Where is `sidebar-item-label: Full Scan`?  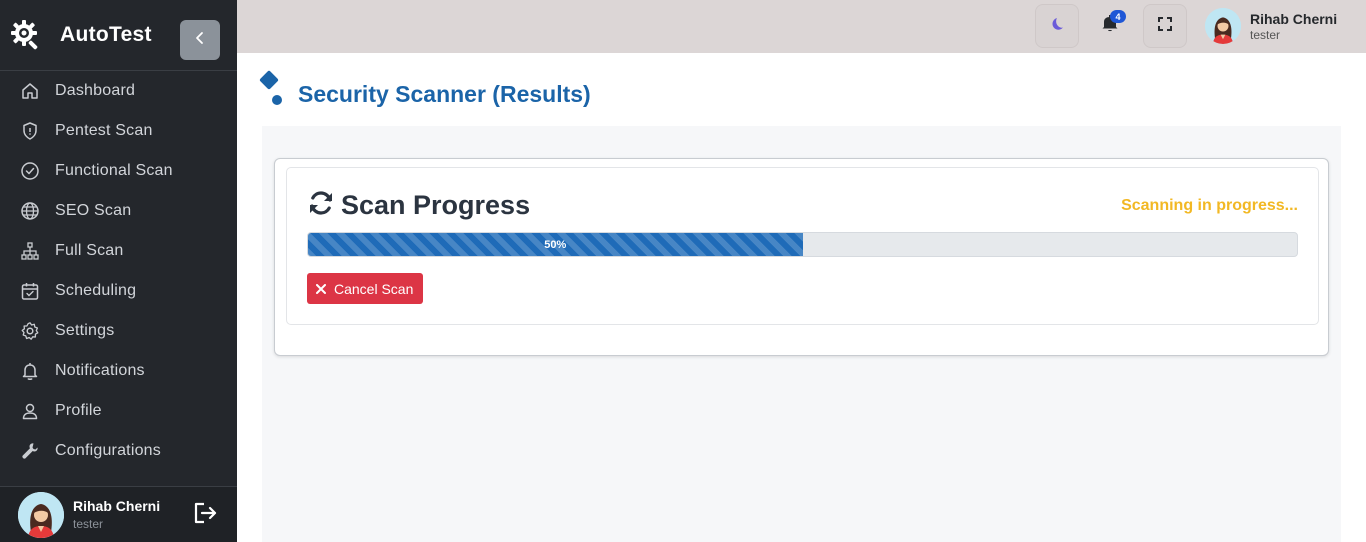
sidebar-item-label: Full Scan is located at coordinates (89, 250).